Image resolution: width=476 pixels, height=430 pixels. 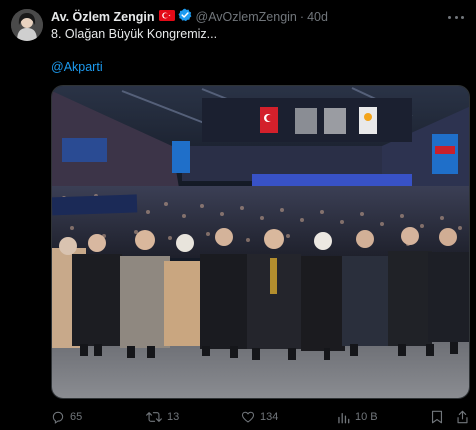 What do you see at coordinates (154, 417) in the screenshot?
I see `retweet-icon` at bounding box center [154, 417].